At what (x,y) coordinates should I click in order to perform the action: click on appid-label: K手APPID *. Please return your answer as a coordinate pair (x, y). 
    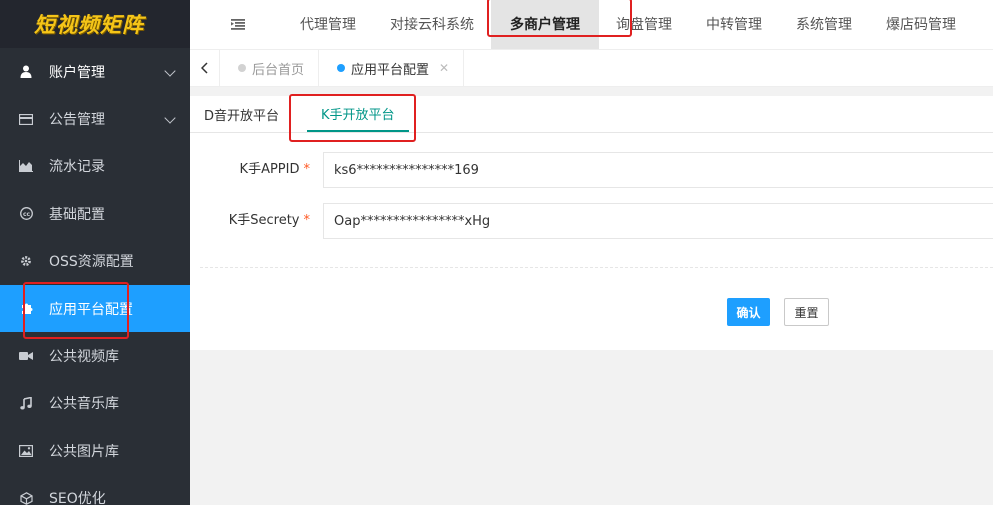
    Looking at the image, I should click on (275, 170).